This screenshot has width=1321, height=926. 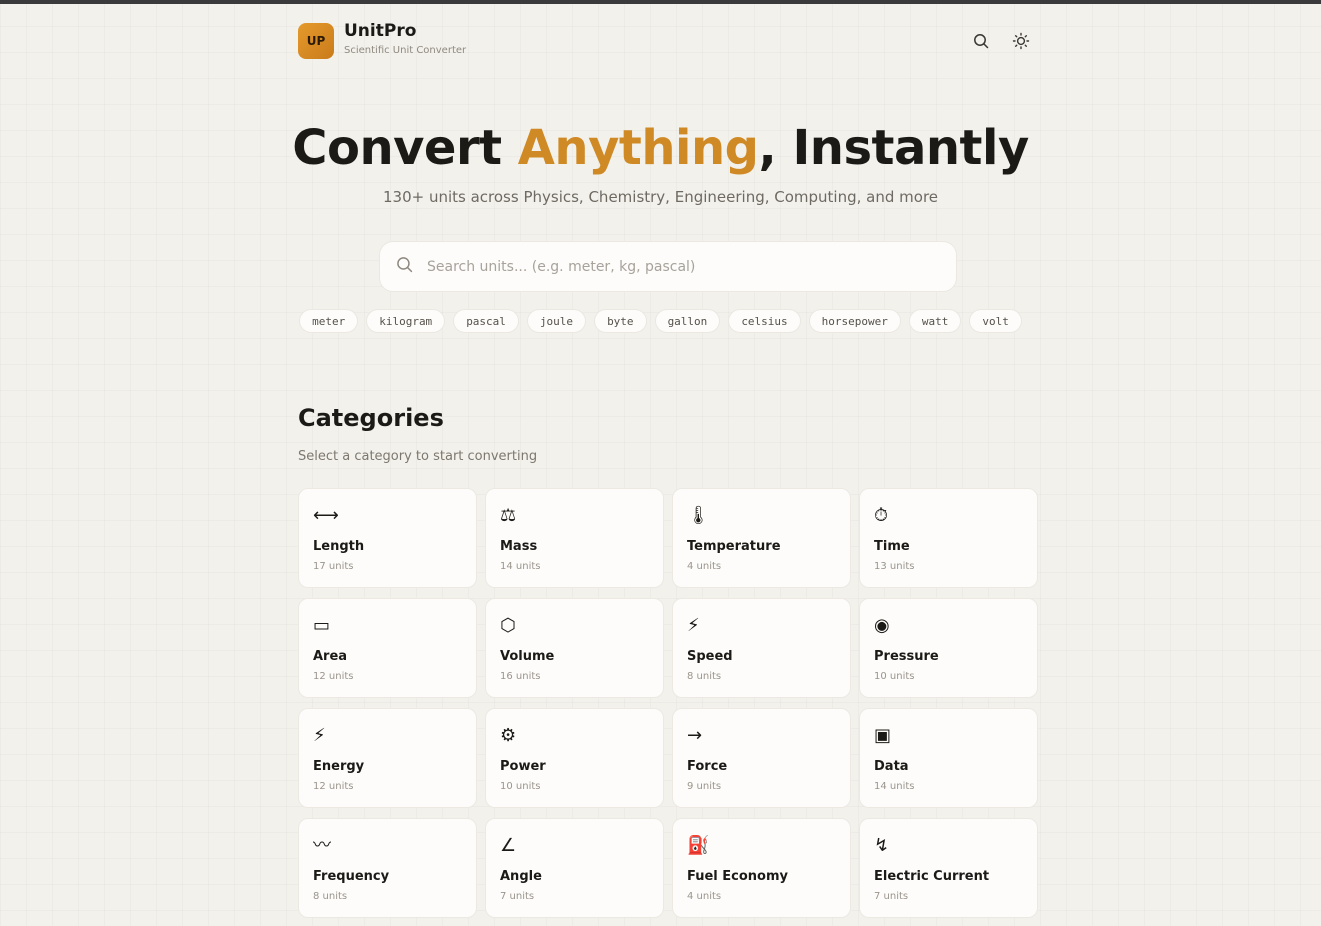 I want to click on chip-watt: watt, so click(x=935, y=321).